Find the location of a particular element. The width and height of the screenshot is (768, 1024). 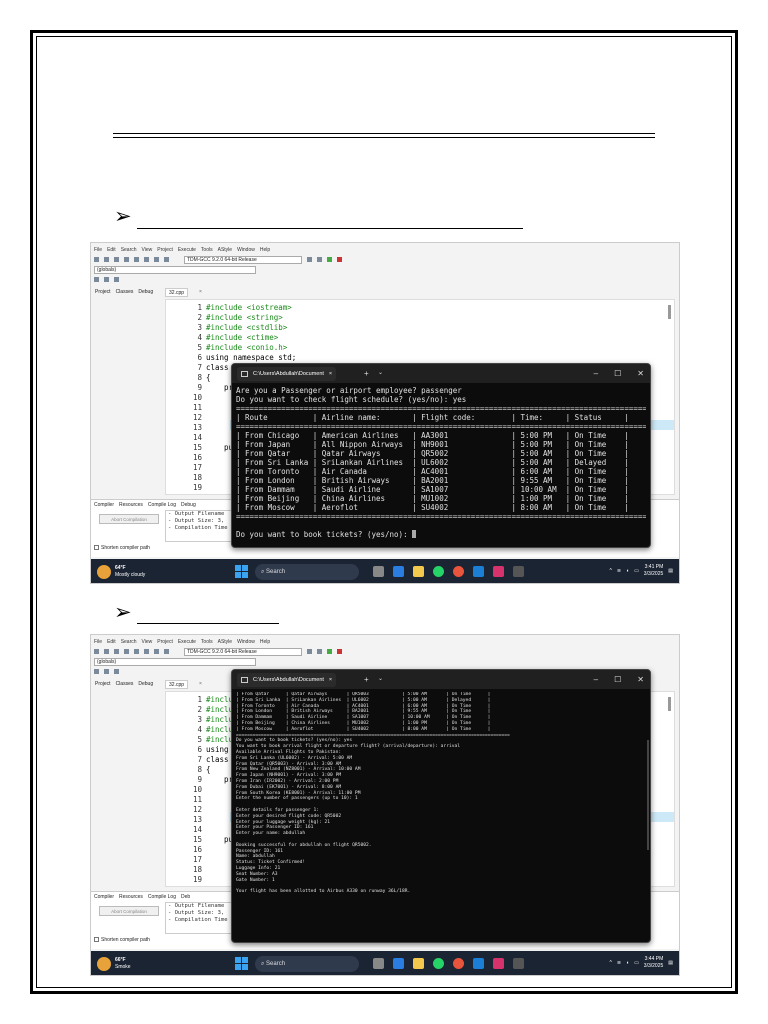

teams-icon is located at coordinates (398, 963).